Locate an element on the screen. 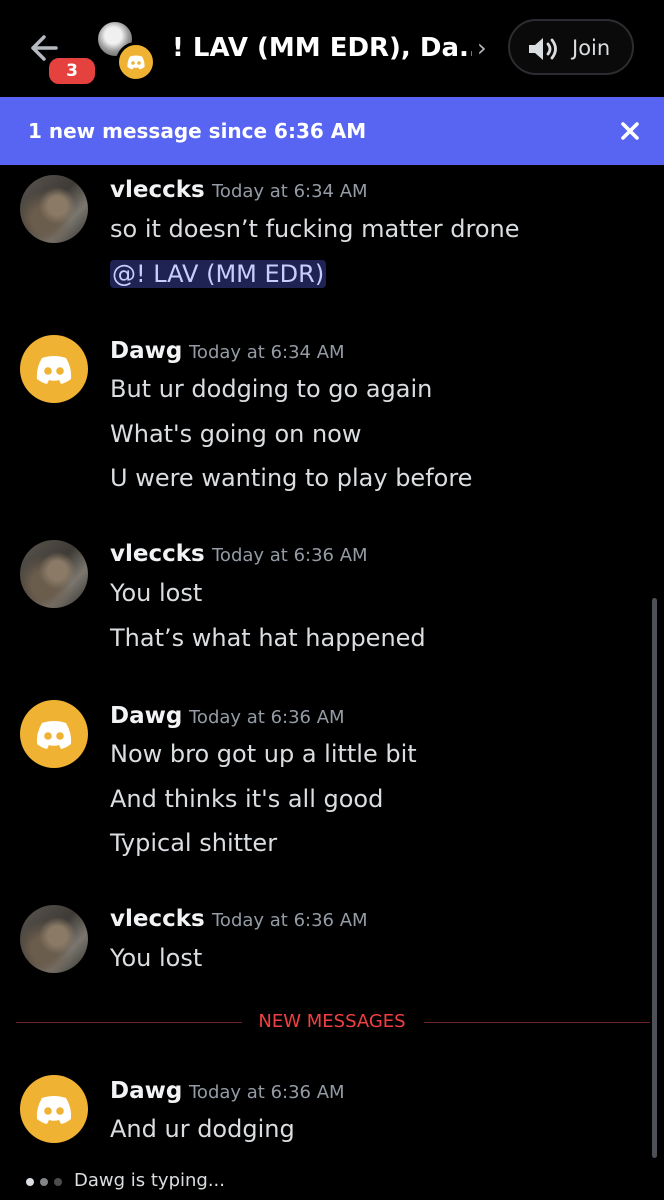 The height and width of the screenshot is (1200, 664). group-member-avatar-discord is located at coordinates (136, 62).